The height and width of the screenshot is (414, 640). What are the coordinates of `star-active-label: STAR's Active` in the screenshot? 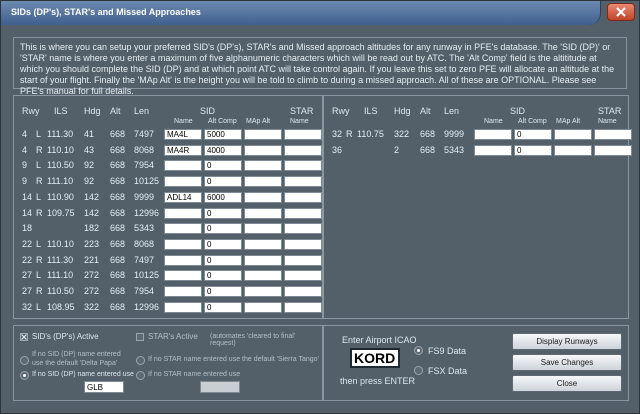 It's located at (173, 336).